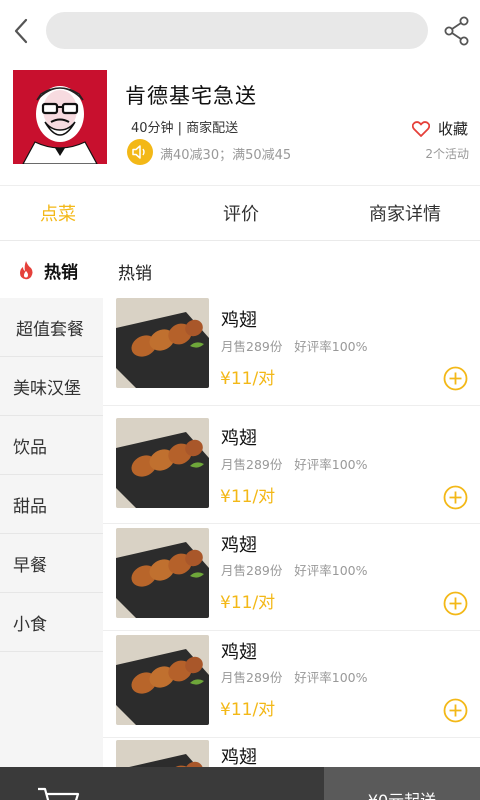  Describe the element at coordinates (185, 128) in the screenshot. I see `delivery-info: 40分钟 | 商家配送` at that location.